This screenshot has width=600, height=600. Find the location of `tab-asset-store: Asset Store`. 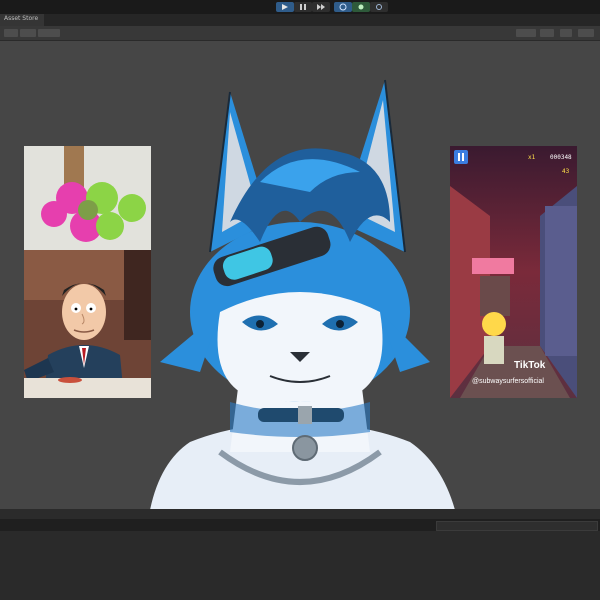

tab-asset-store: Asset Store is located at coordinates (22, 20).